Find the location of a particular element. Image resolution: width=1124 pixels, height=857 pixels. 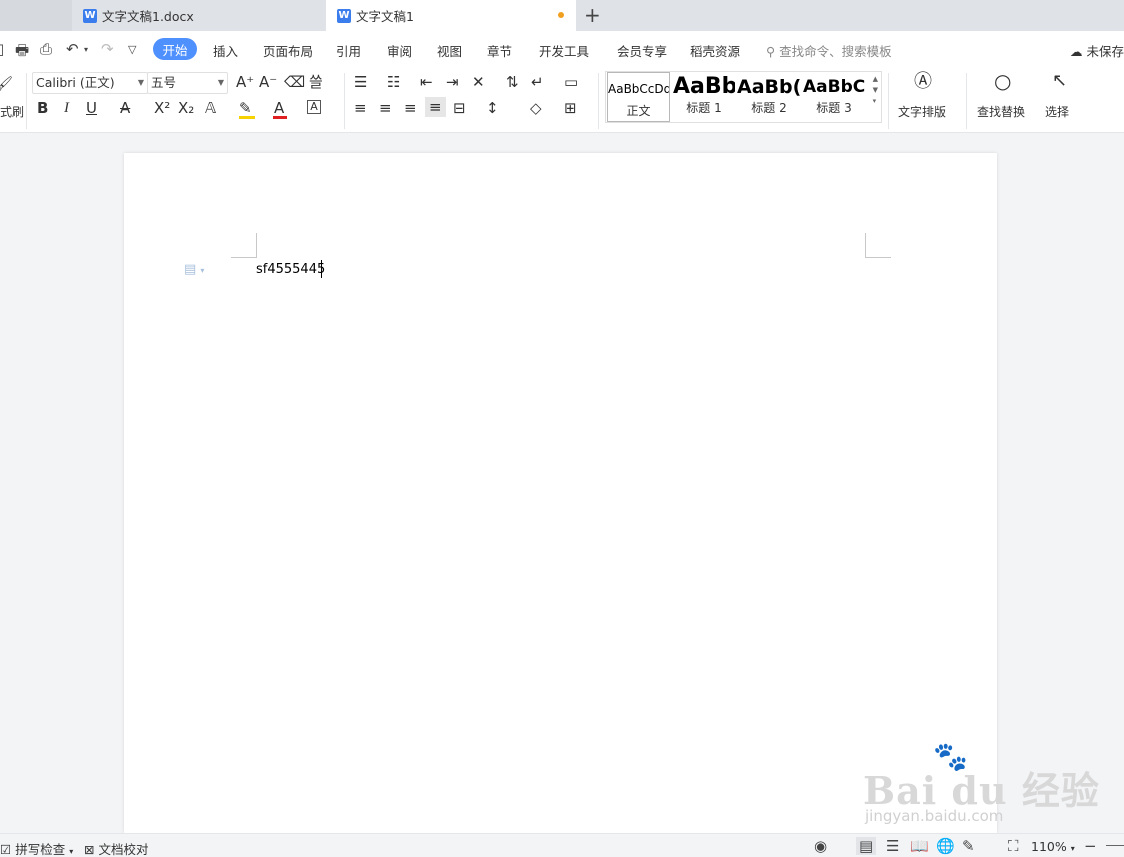

align-center-icon: ≡ is located at coordinates (385, 108).